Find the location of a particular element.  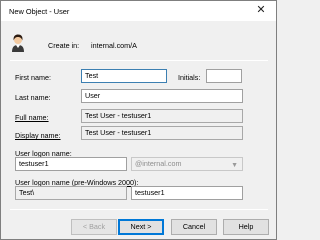

pre2000-logon-input: testuser1 is located at coordinates (187, 193).